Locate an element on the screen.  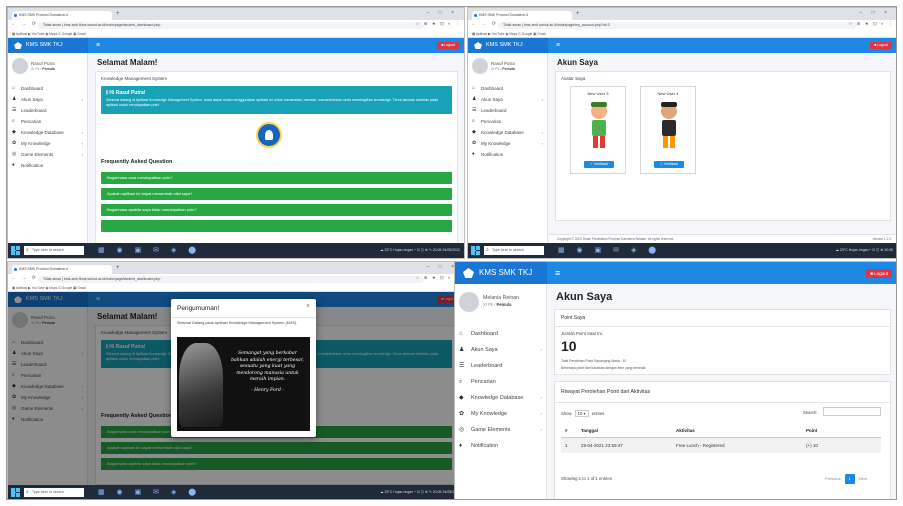
faq-item: Bagaimana cara mendapatkan poin? is located at coordinates (276, 178).